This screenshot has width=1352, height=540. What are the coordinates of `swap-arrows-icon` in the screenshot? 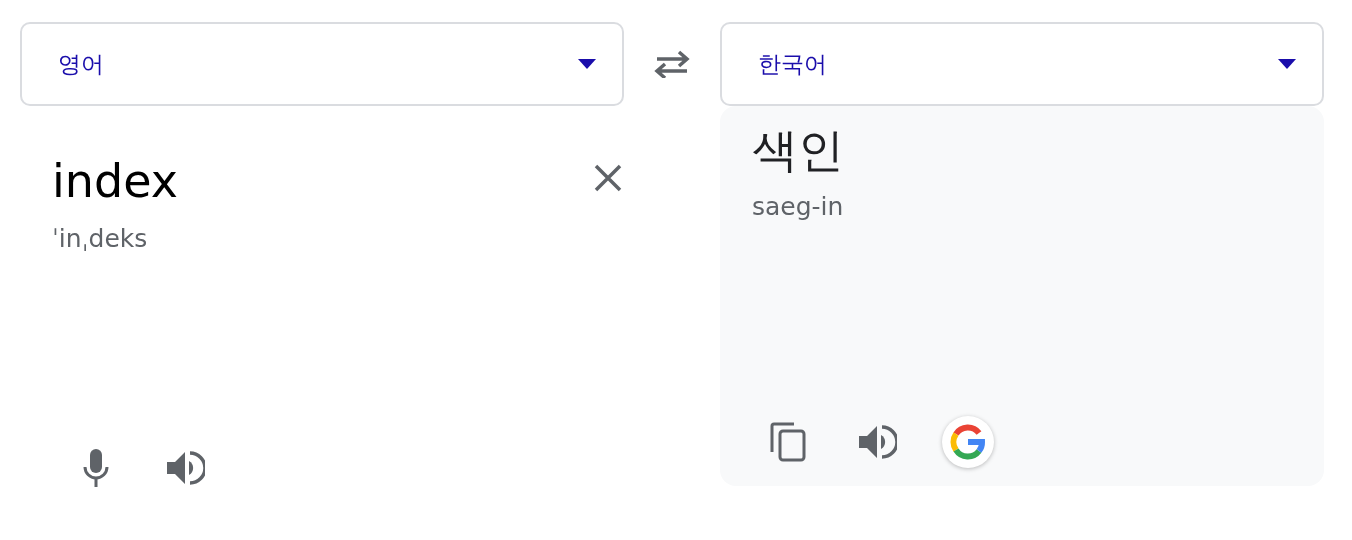 It's located at (672, 64).